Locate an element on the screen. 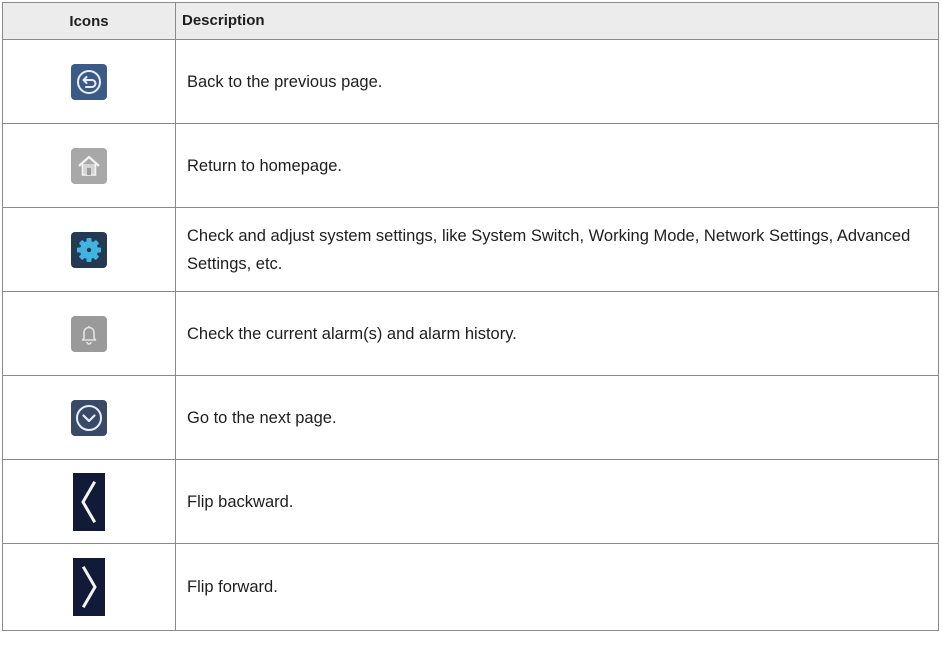  chevron-left-icon is located at coordinates (89, 501).